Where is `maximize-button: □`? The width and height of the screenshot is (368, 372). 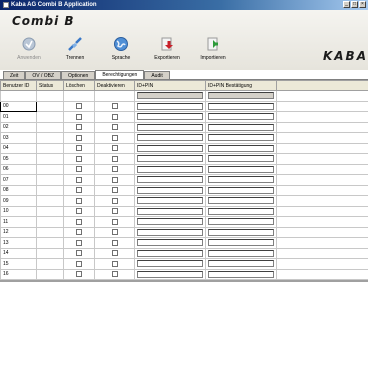 maximize-button: □ is located at coordinates (354, 4).